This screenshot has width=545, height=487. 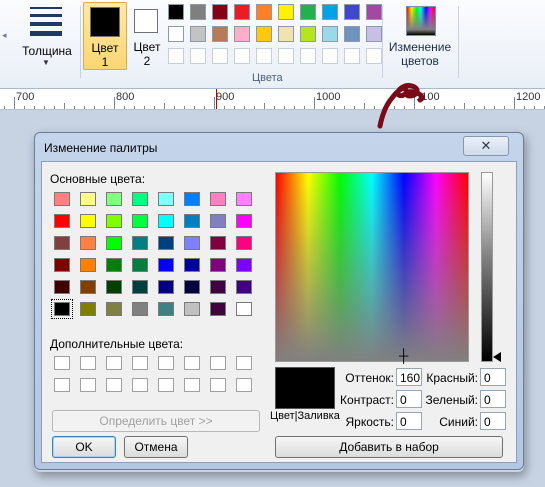 What do you see at coordinates (493, 399) in the screenshot?
I see `green-field: 0` at bounding box center [493, 399].